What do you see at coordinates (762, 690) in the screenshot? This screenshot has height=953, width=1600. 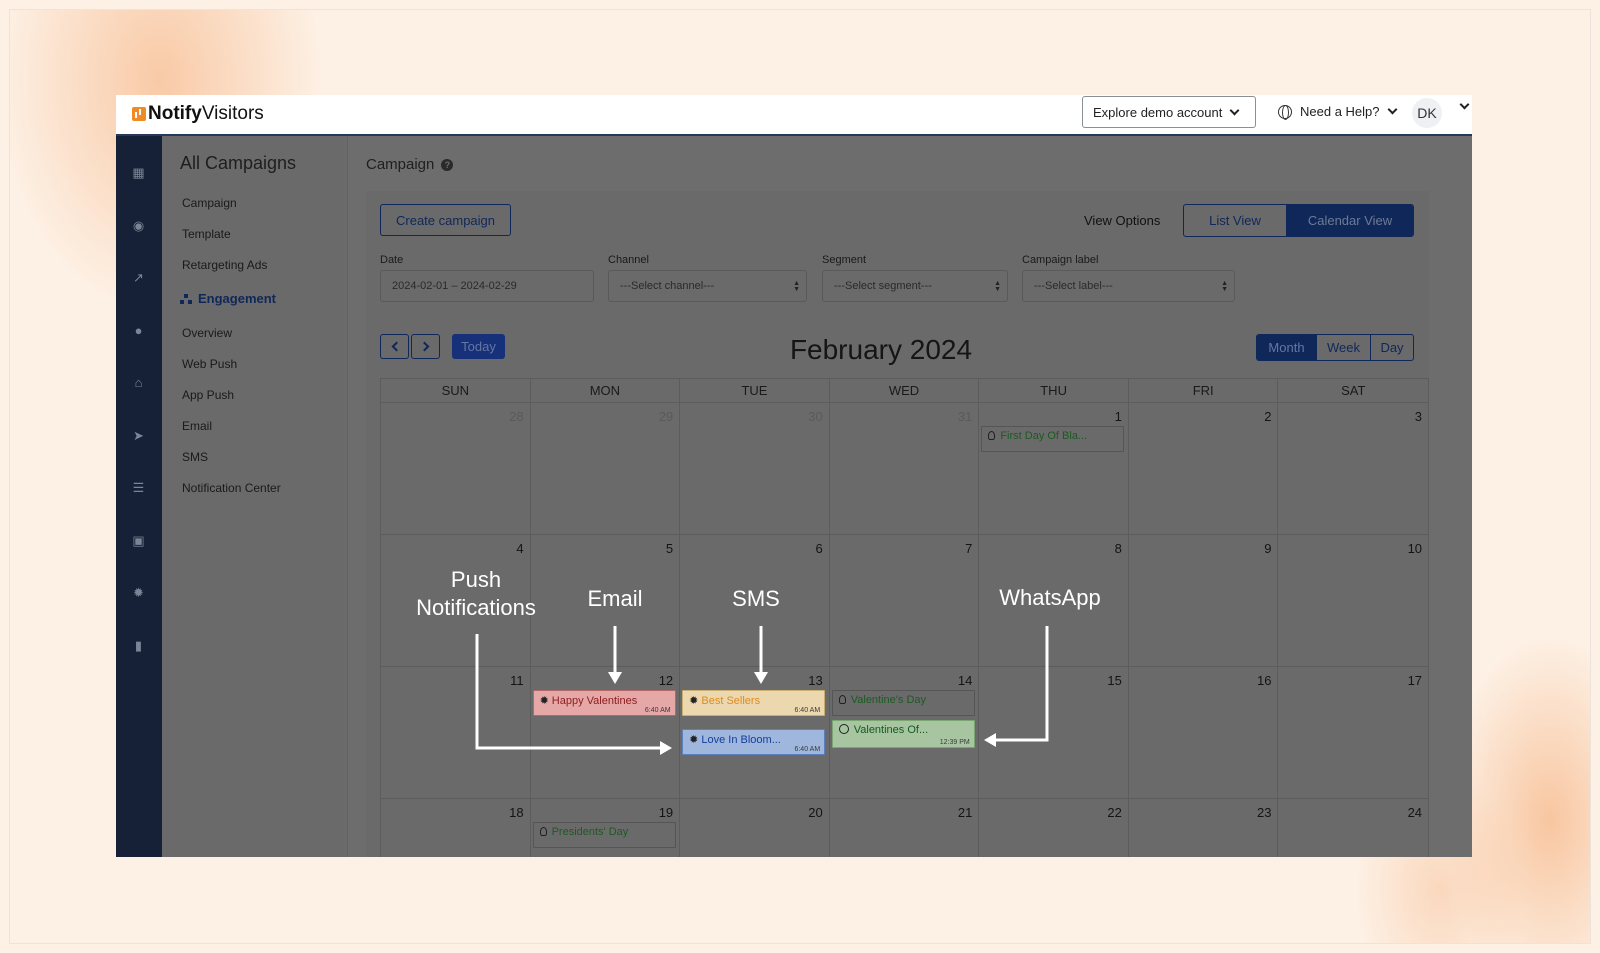 I see `annotation-arrows` at bounding box center [762, 690].